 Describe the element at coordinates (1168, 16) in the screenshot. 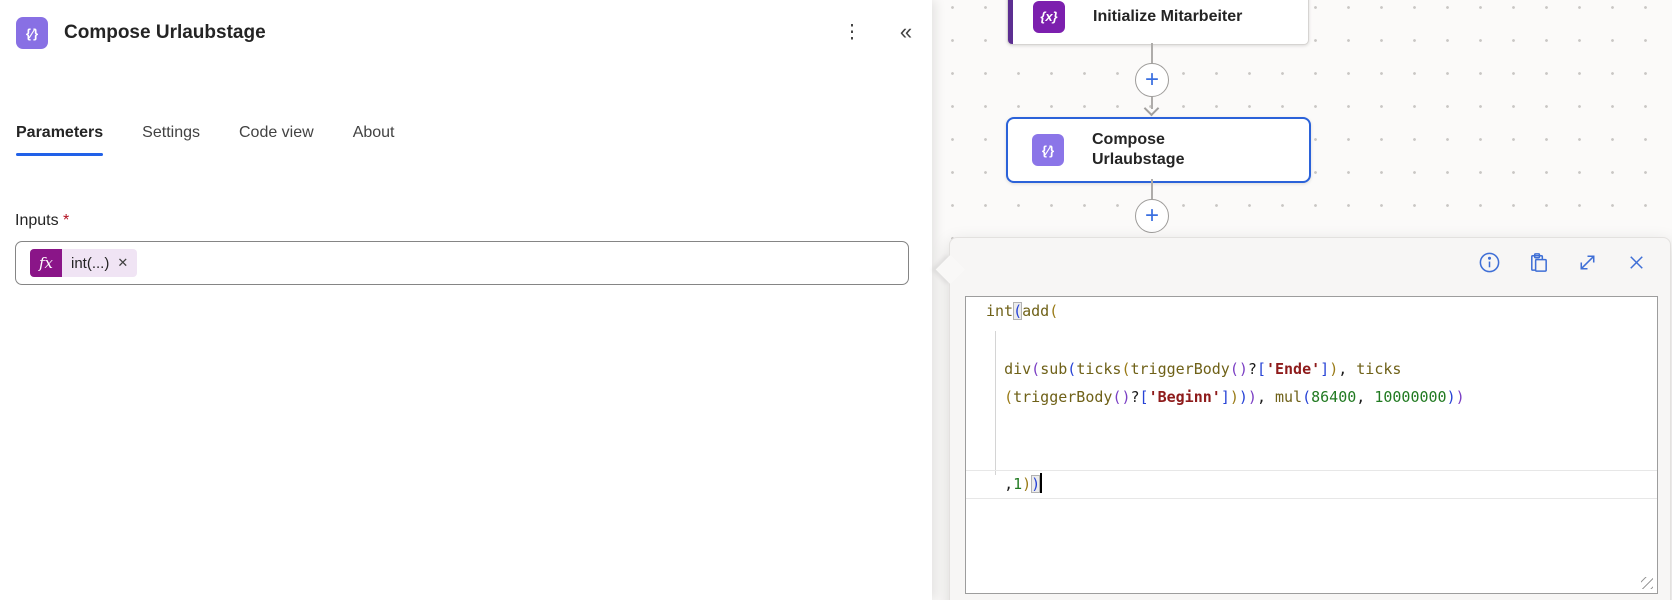

I see `node-title: Initialize Mitarbeiter` at that location.